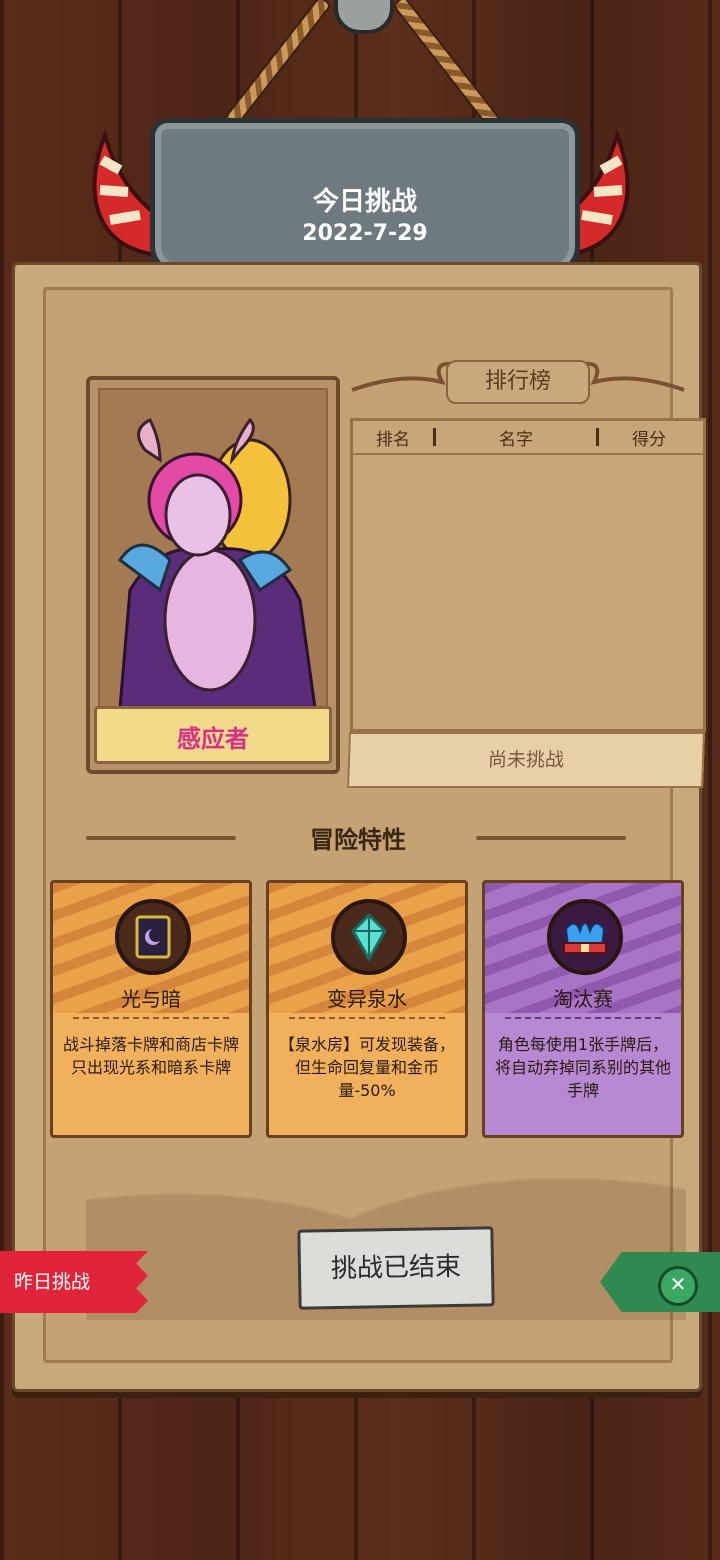 The height and width of the screenshot is (1560, 720). I want to click on trait-description: 角色每使用1张手牌后，将自动弃掉同系别的其他手牌, so click(582, 1067).